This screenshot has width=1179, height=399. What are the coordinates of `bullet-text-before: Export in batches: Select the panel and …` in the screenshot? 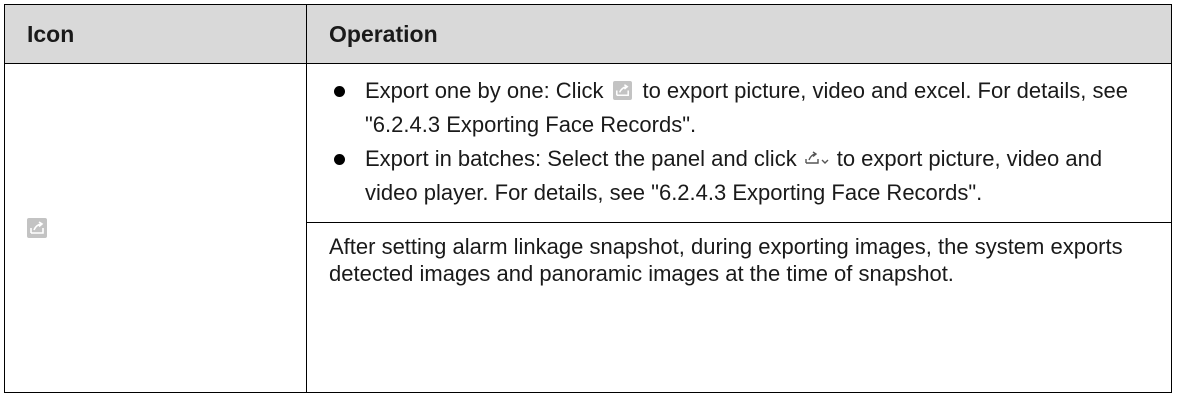 It's located at (581, 158).